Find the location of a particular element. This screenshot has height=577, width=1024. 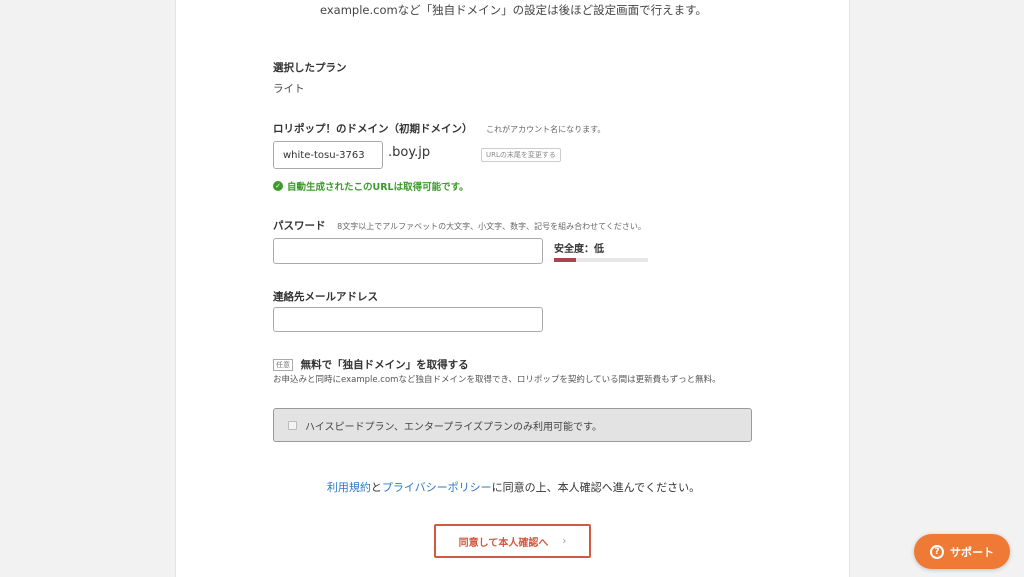

domain-available-text: 自動生成されたこのURLは取得可能です。 is located at coordinates (378, 187).